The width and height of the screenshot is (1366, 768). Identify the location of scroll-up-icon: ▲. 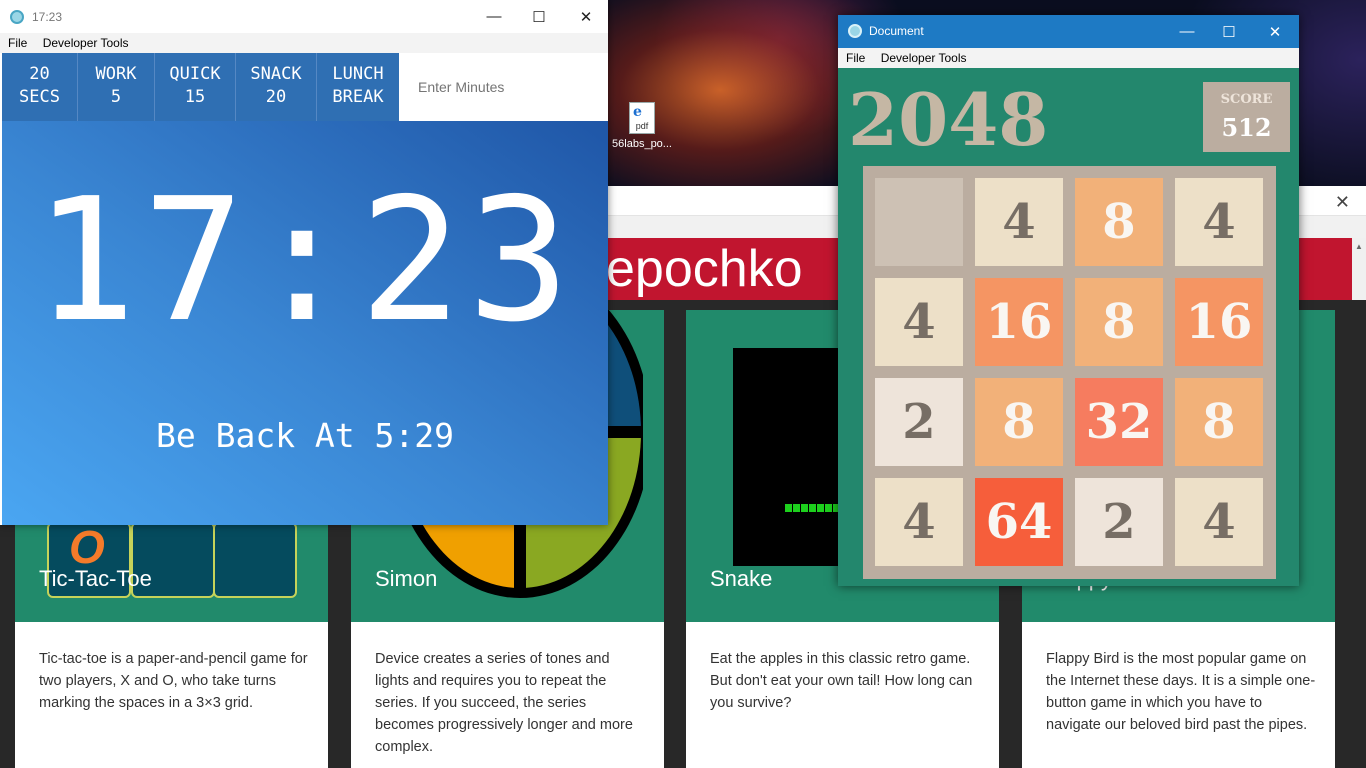
(1359, 246).